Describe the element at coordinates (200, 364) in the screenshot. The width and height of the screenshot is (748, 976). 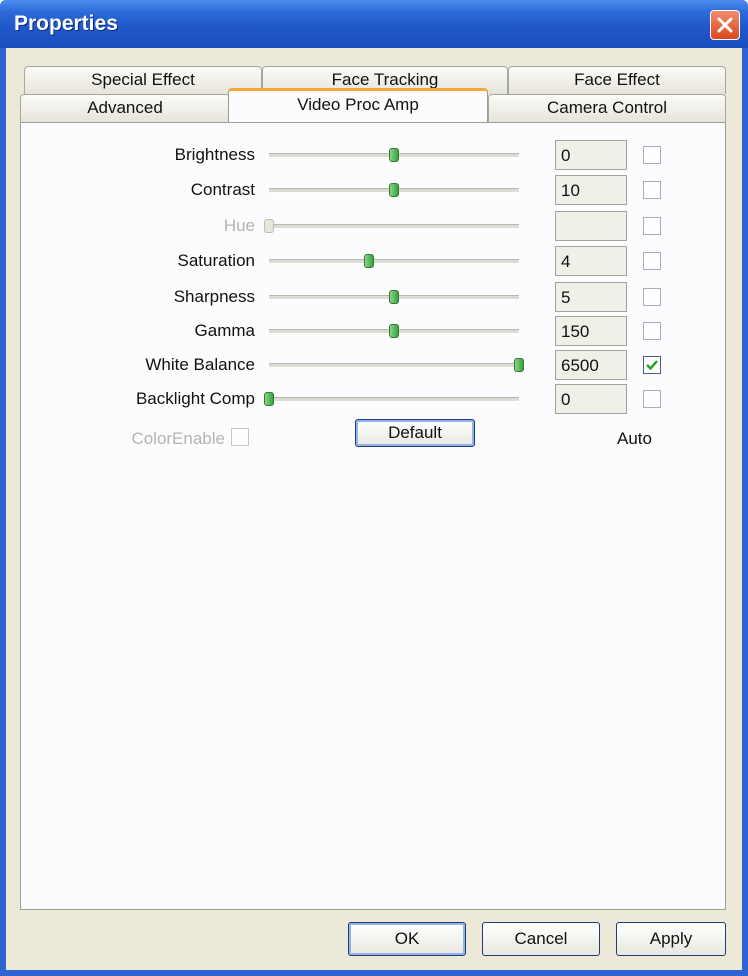
I see `white-balance-label: White Balance` at that location.